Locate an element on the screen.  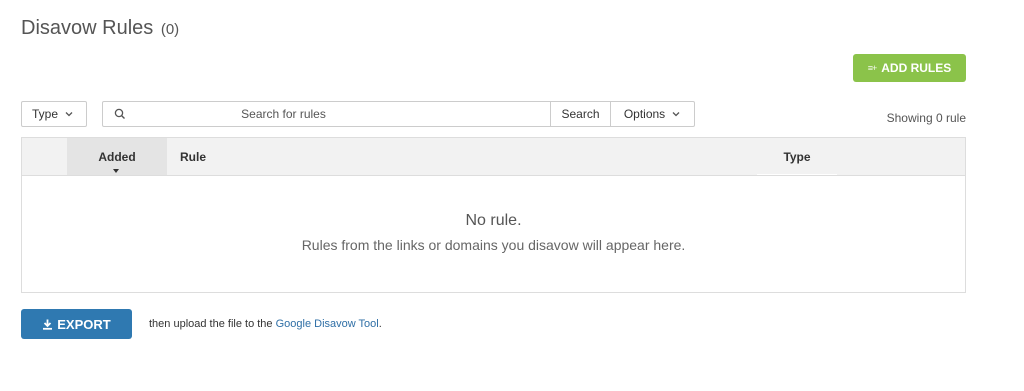
options-dropdown: Options is located at coordinates (652, 114).